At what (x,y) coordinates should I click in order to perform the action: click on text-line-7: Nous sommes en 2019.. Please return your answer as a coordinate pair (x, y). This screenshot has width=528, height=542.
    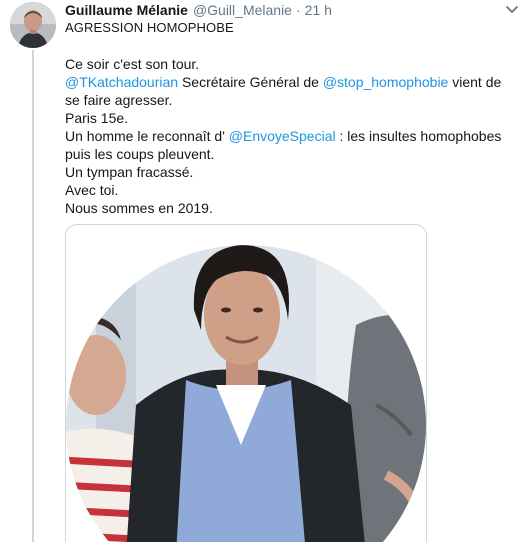
    Looking at the image, I should click on (139, 208).